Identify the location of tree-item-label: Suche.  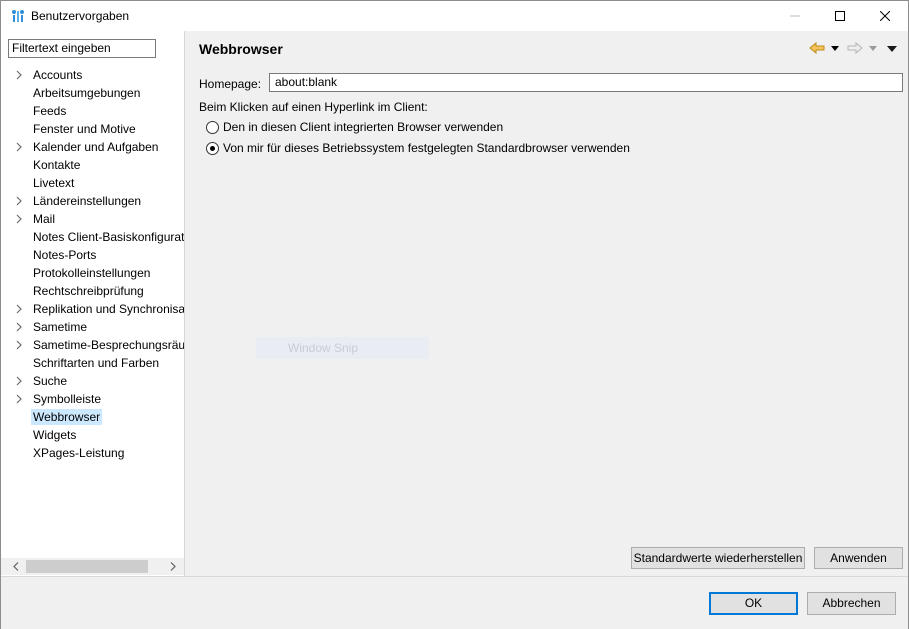
(50, 381).